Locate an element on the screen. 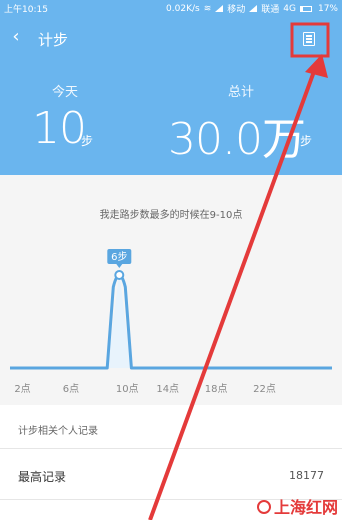  status-time: 上午10:15 is located at coordinates (26, 10).